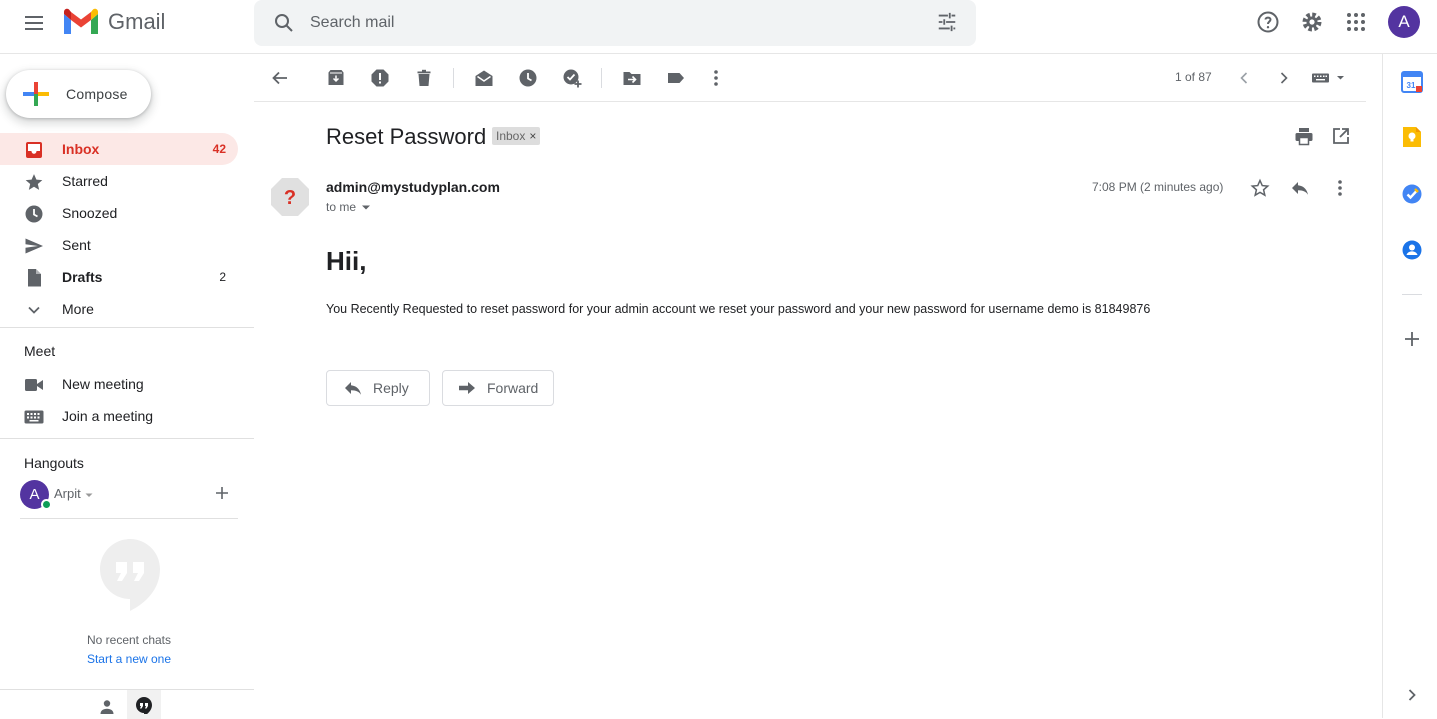 The height and width of the screenshot is (719, 1437). Describe the element at coordinates (532, 136) in the screenshot. I see `remove-label-button: ×` at that location.